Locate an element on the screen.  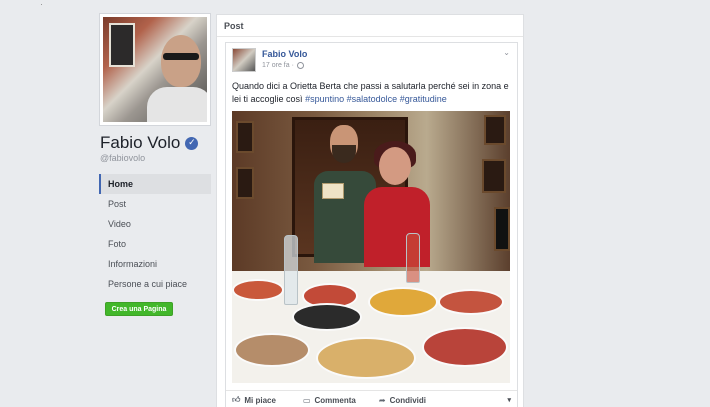
hashtag-spuntino: #spuntino is located at coordinates (324, 99).